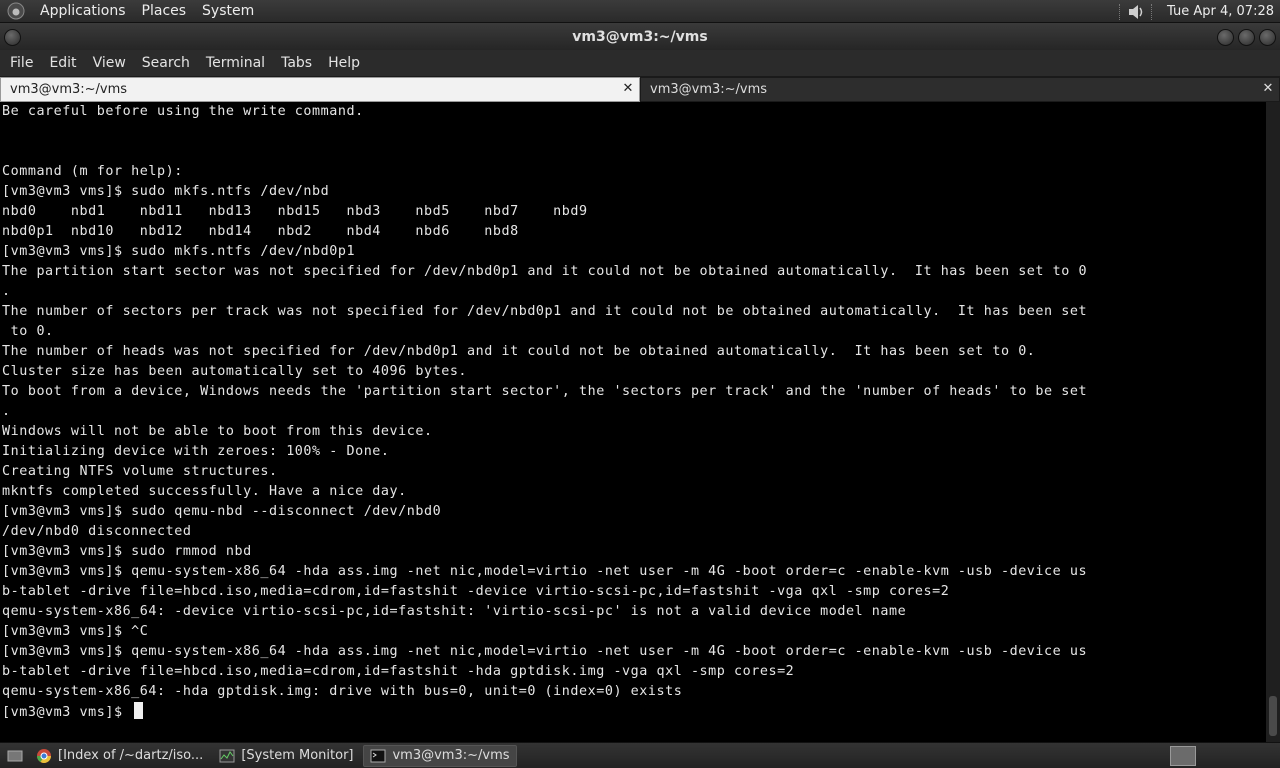 The image size is (1280, 768). What do you see at coordinates (164, 11) in the screenshot?
I see `places-menu: Places` at bounding box center [164, 11].